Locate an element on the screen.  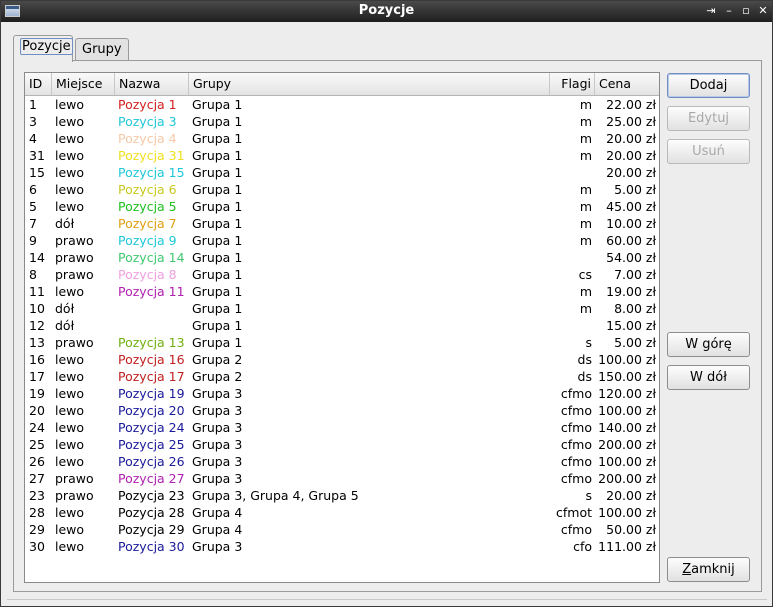
cell-miejsce: prawo is located at coordinates (74, 495).